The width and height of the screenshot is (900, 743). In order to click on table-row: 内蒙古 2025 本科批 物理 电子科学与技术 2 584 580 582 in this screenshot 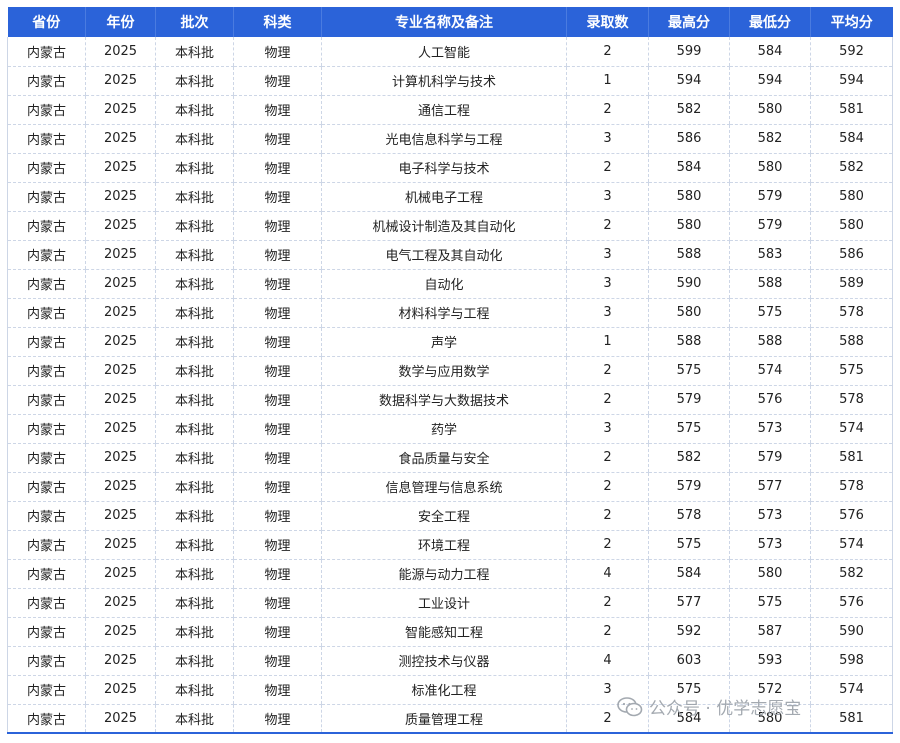, I will do `click(450, 168)`.